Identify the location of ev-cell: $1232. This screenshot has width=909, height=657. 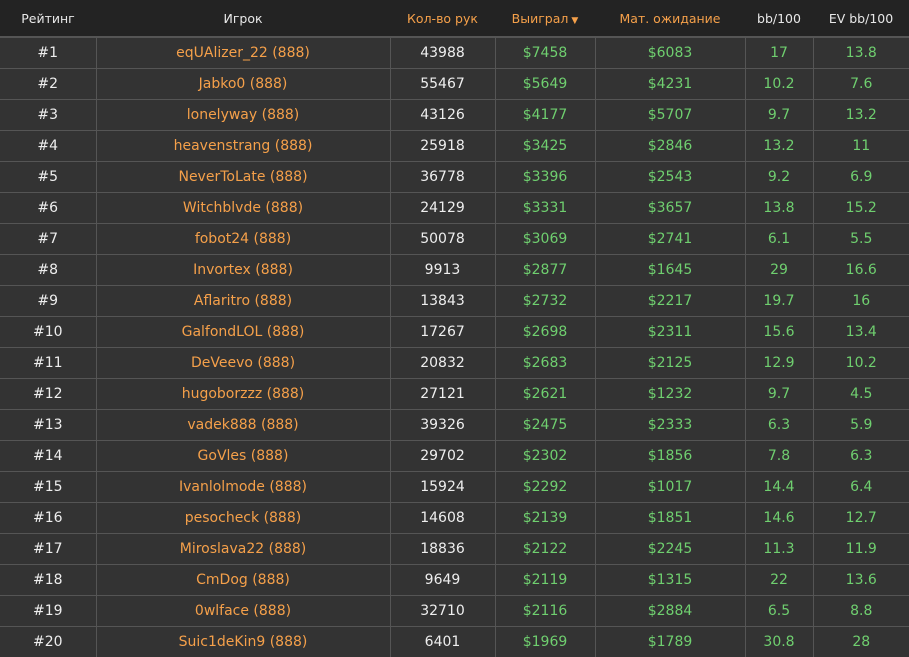
(670, 394).